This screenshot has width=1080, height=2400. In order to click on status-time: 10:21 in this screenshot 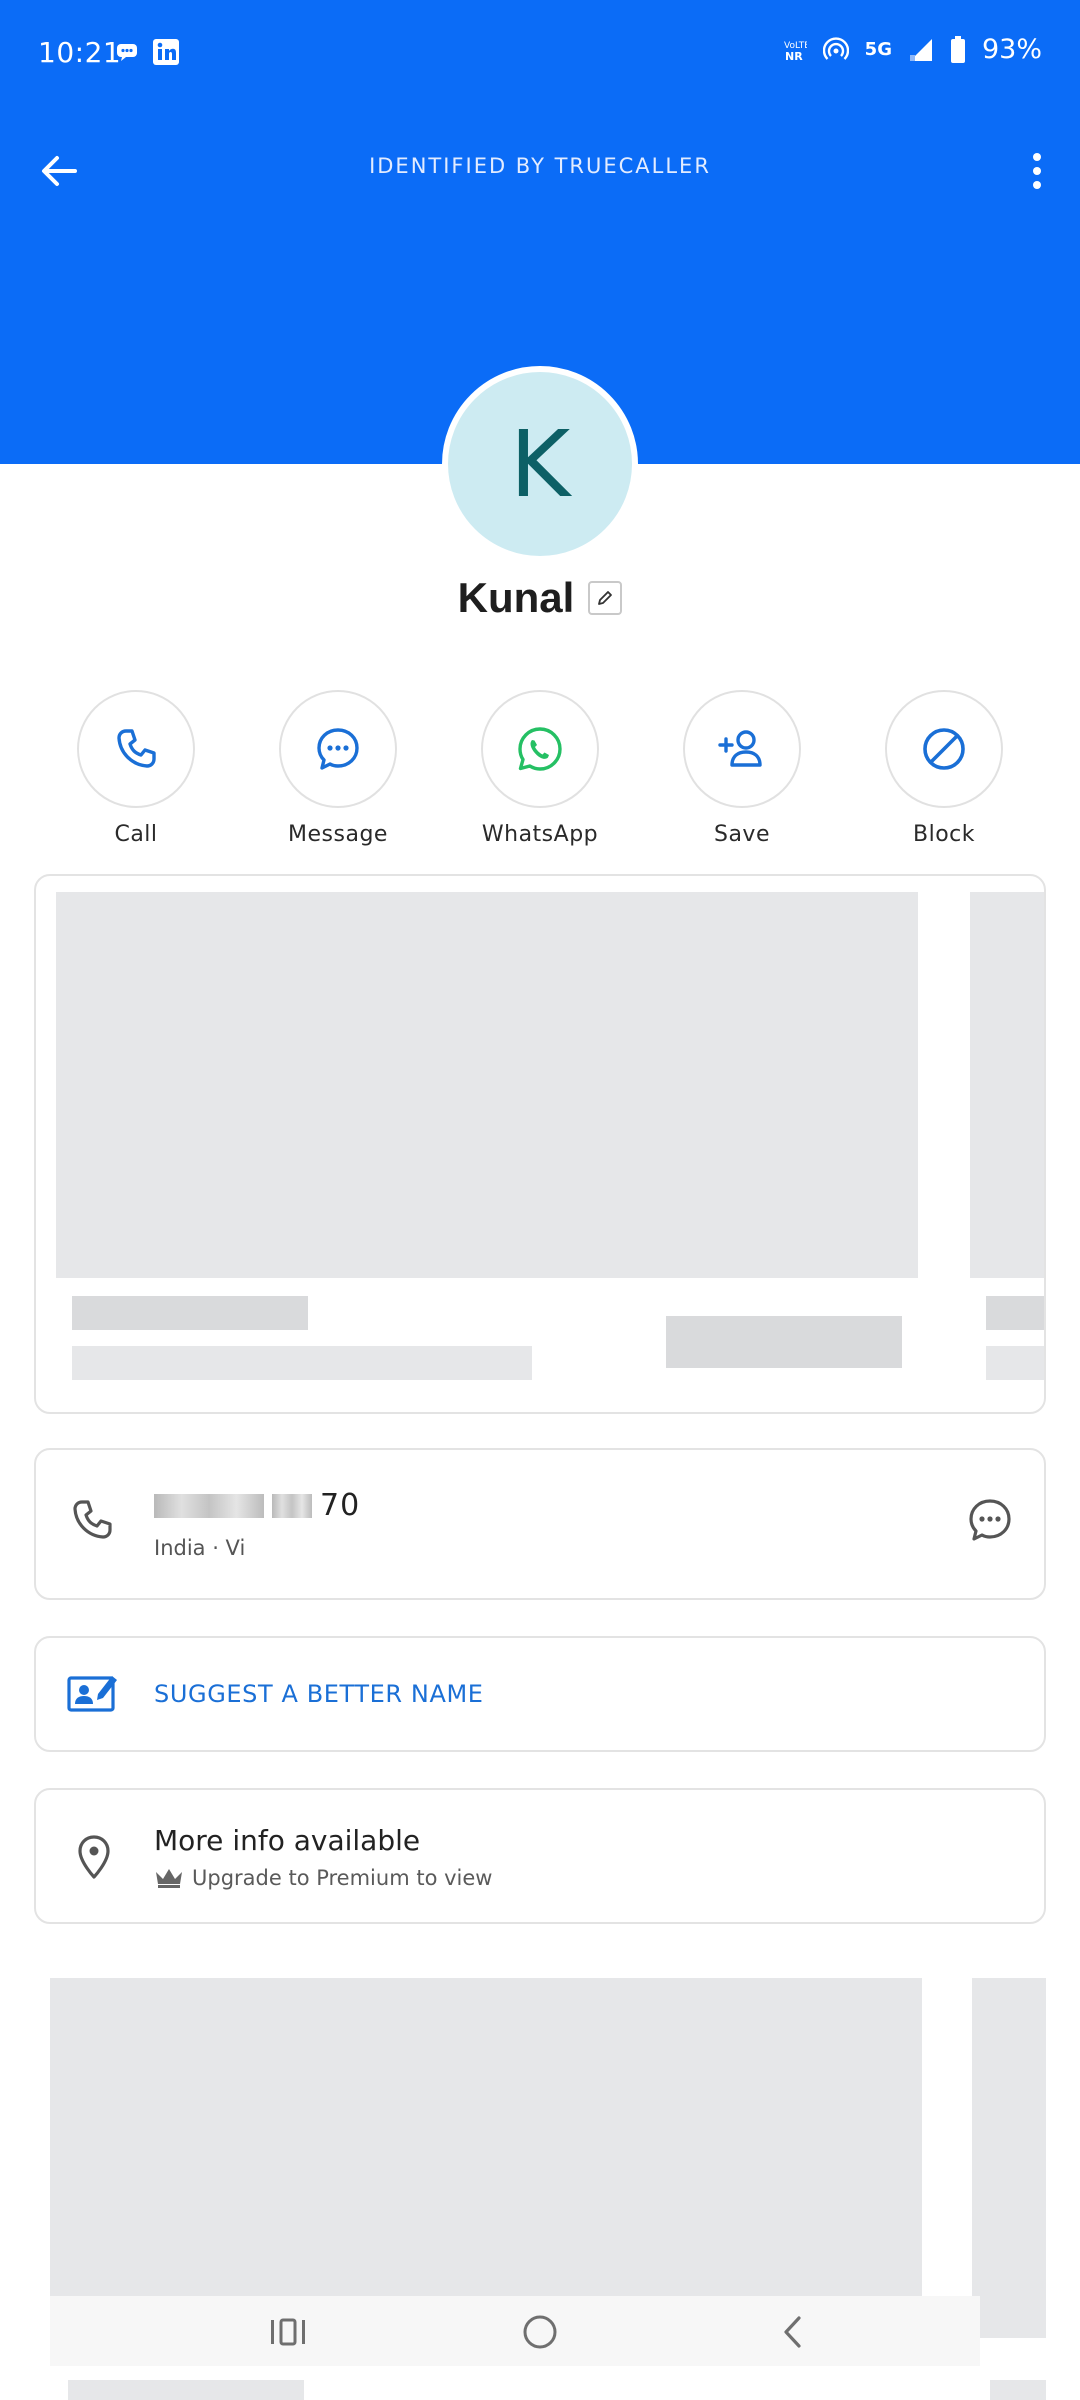, I will do `click(80, 52)`.